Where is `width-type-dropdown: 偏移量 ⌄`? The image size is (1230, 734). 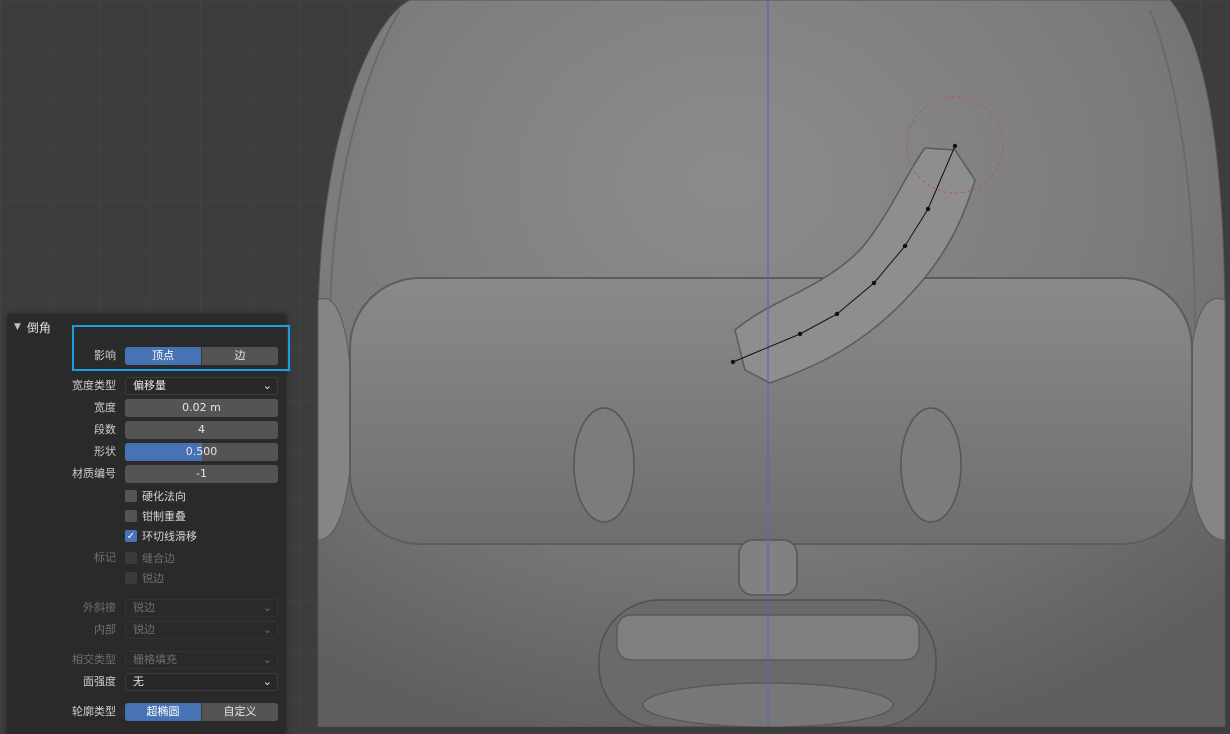 width-type-dropdown: 偏移量 ⌄ is located at coordinates (201, 386).